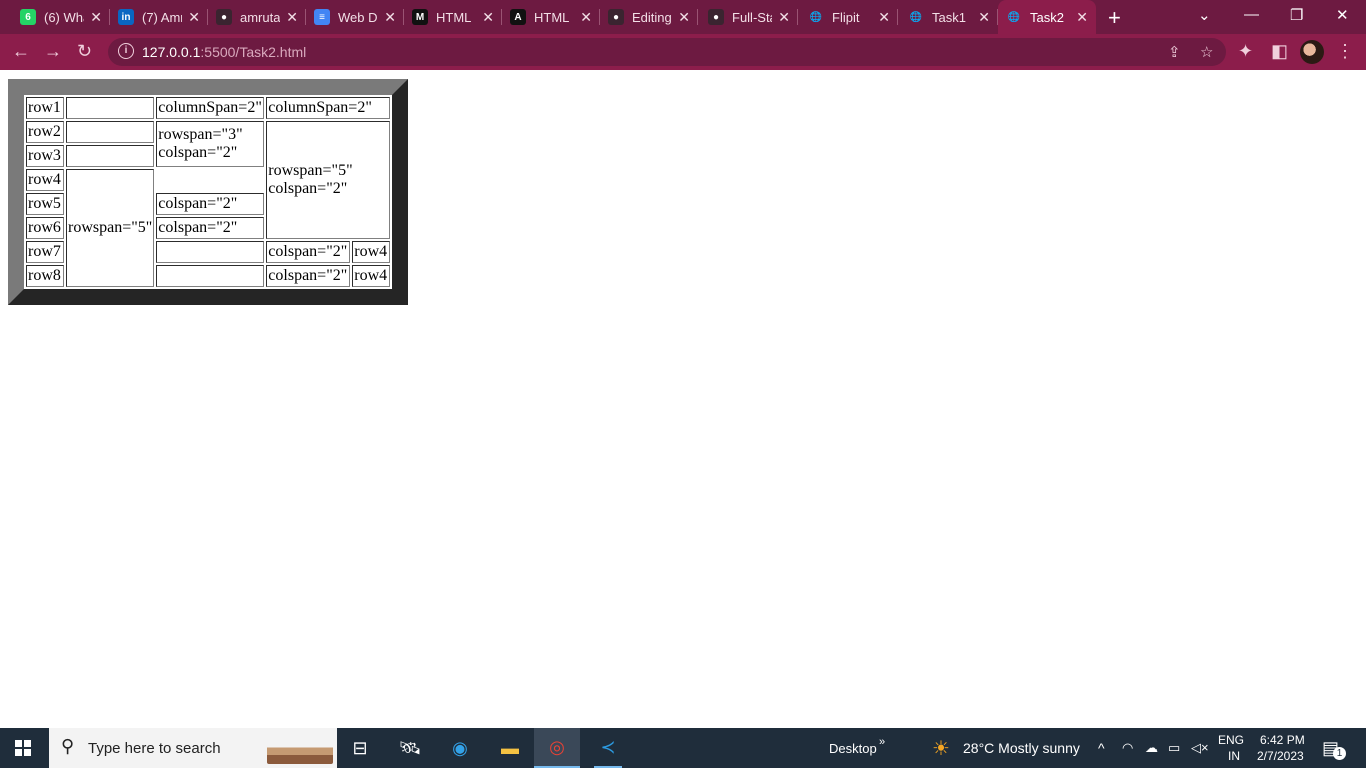 Image resolution: width=1366 pixels, height=768 pixels. Describe the element at coordinates (45, 108) in the screenshot. I see `cell-row1: row1` at that location.